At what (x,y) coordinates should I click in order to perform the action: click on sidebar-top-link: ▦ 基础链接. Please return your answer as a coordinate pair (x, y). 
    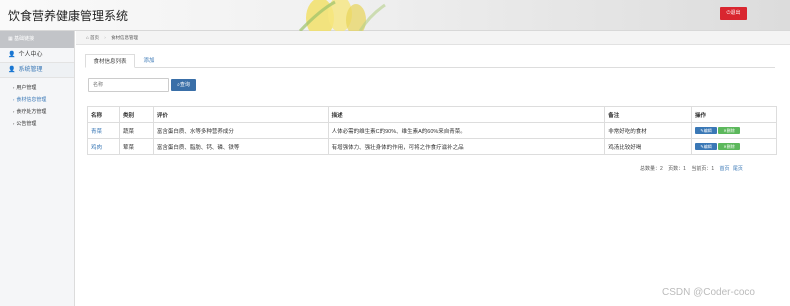
    Looking at the image, I should click on (37, 39).